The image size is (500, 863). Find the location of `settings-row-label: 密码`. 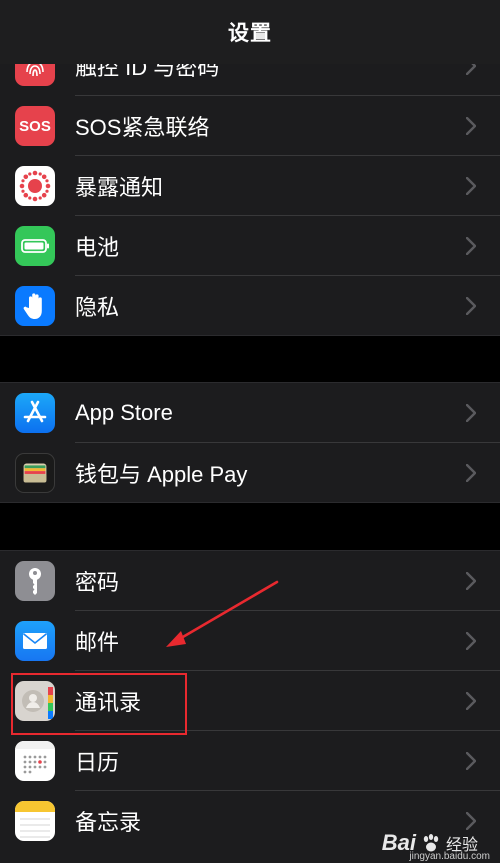

settings-row-label: 密码 is located at coordinates (97, 582).